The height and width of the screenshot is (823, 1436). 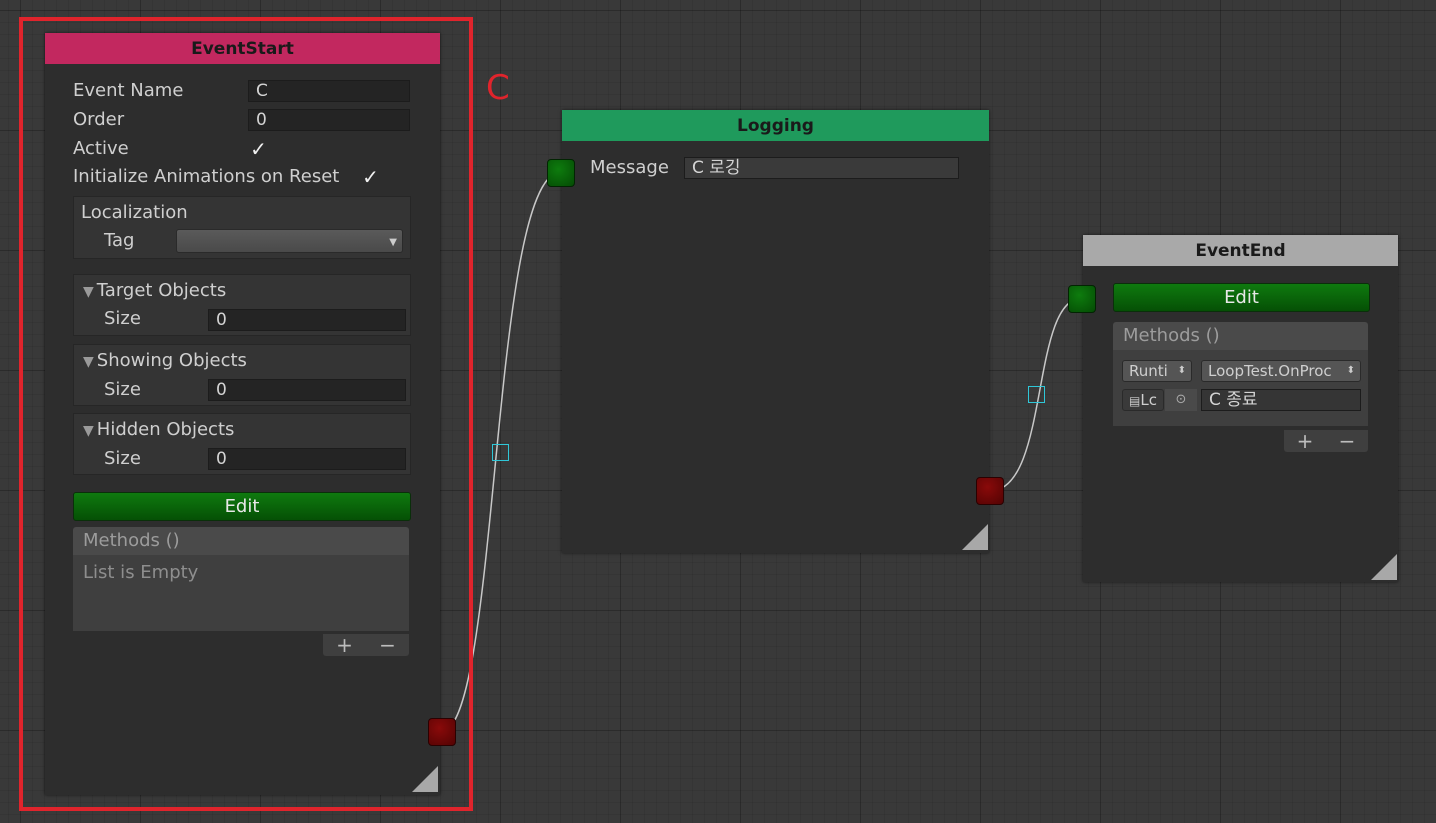 I want to click on function-value: LoopTest.OnProc, so click(x=1270, y=371).